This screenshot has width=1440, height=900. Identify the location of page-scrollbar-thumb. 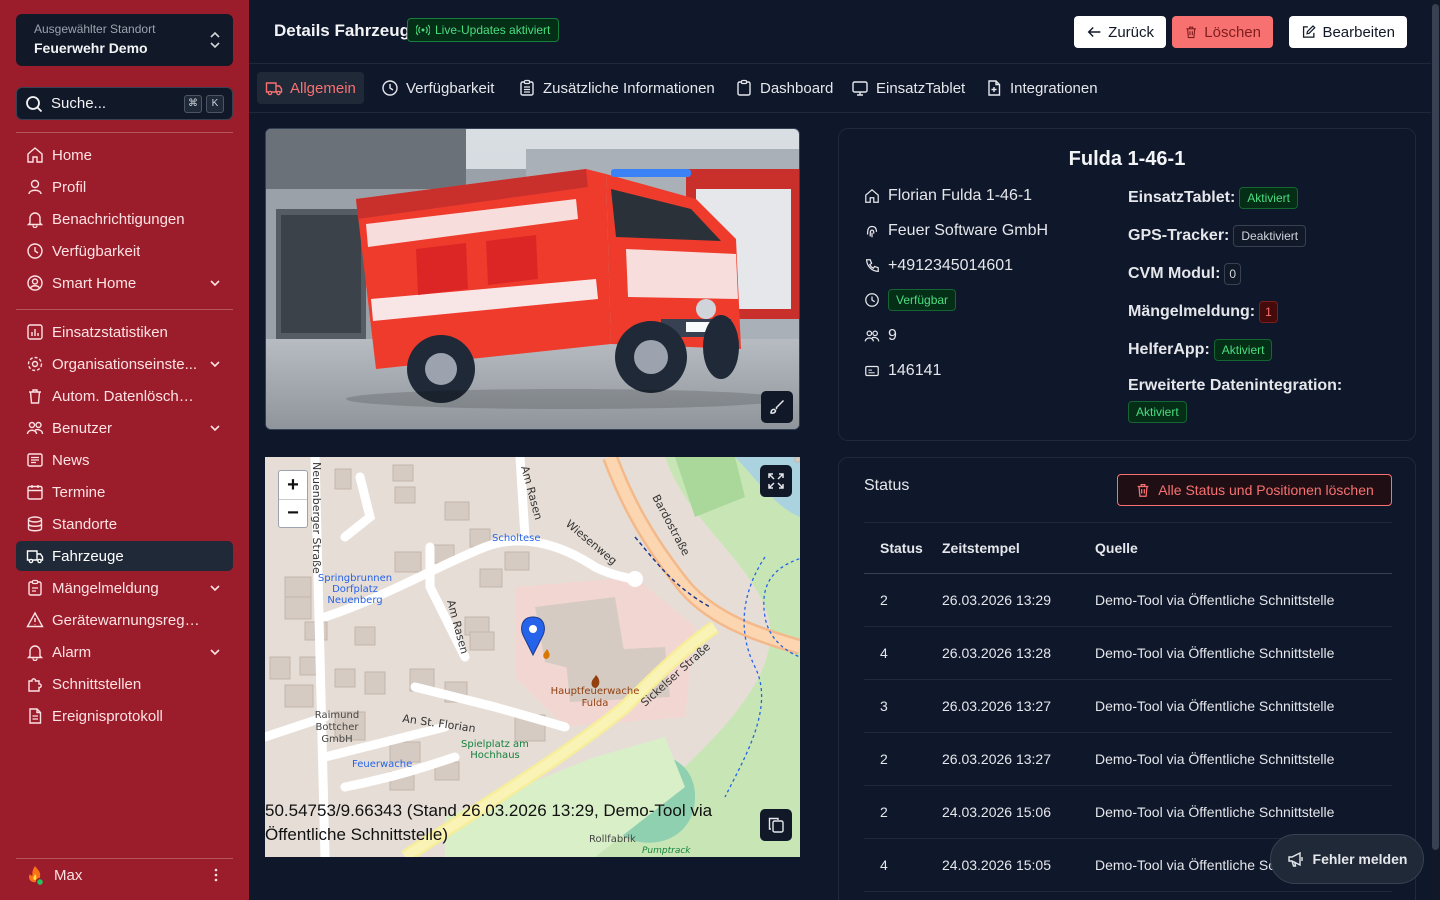
(1435, 427).